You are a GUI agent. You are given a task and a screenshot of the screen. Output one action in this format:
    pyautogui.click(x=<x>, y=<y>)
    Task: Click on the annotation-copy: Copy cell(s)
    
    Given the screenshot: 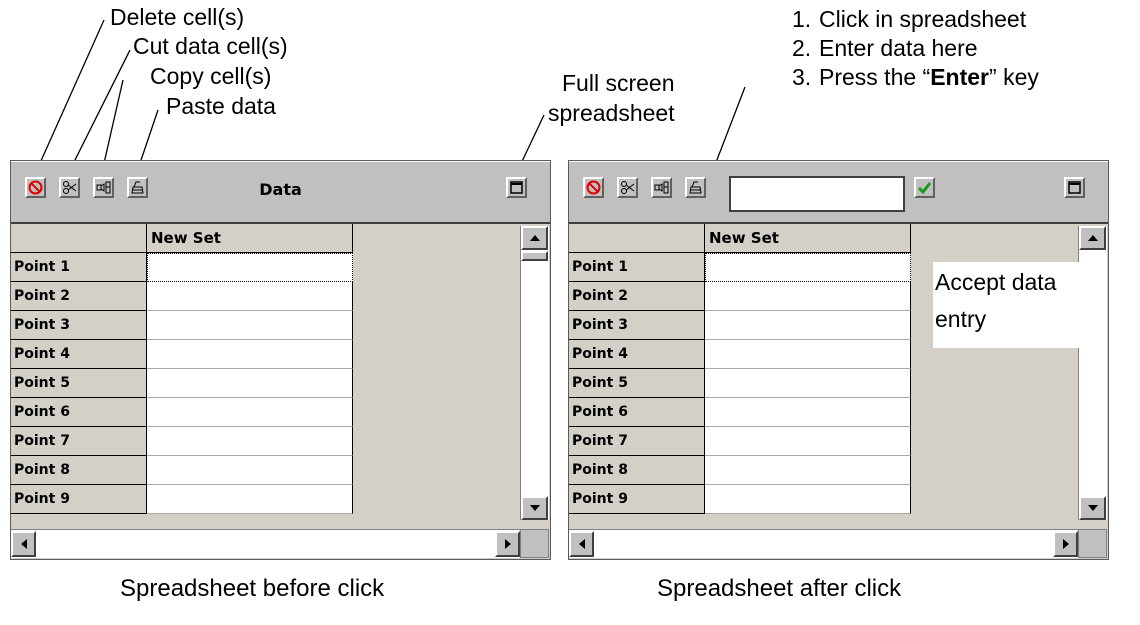 What is the action you would take?
    pyautogui.click(x=211, y=76)
    